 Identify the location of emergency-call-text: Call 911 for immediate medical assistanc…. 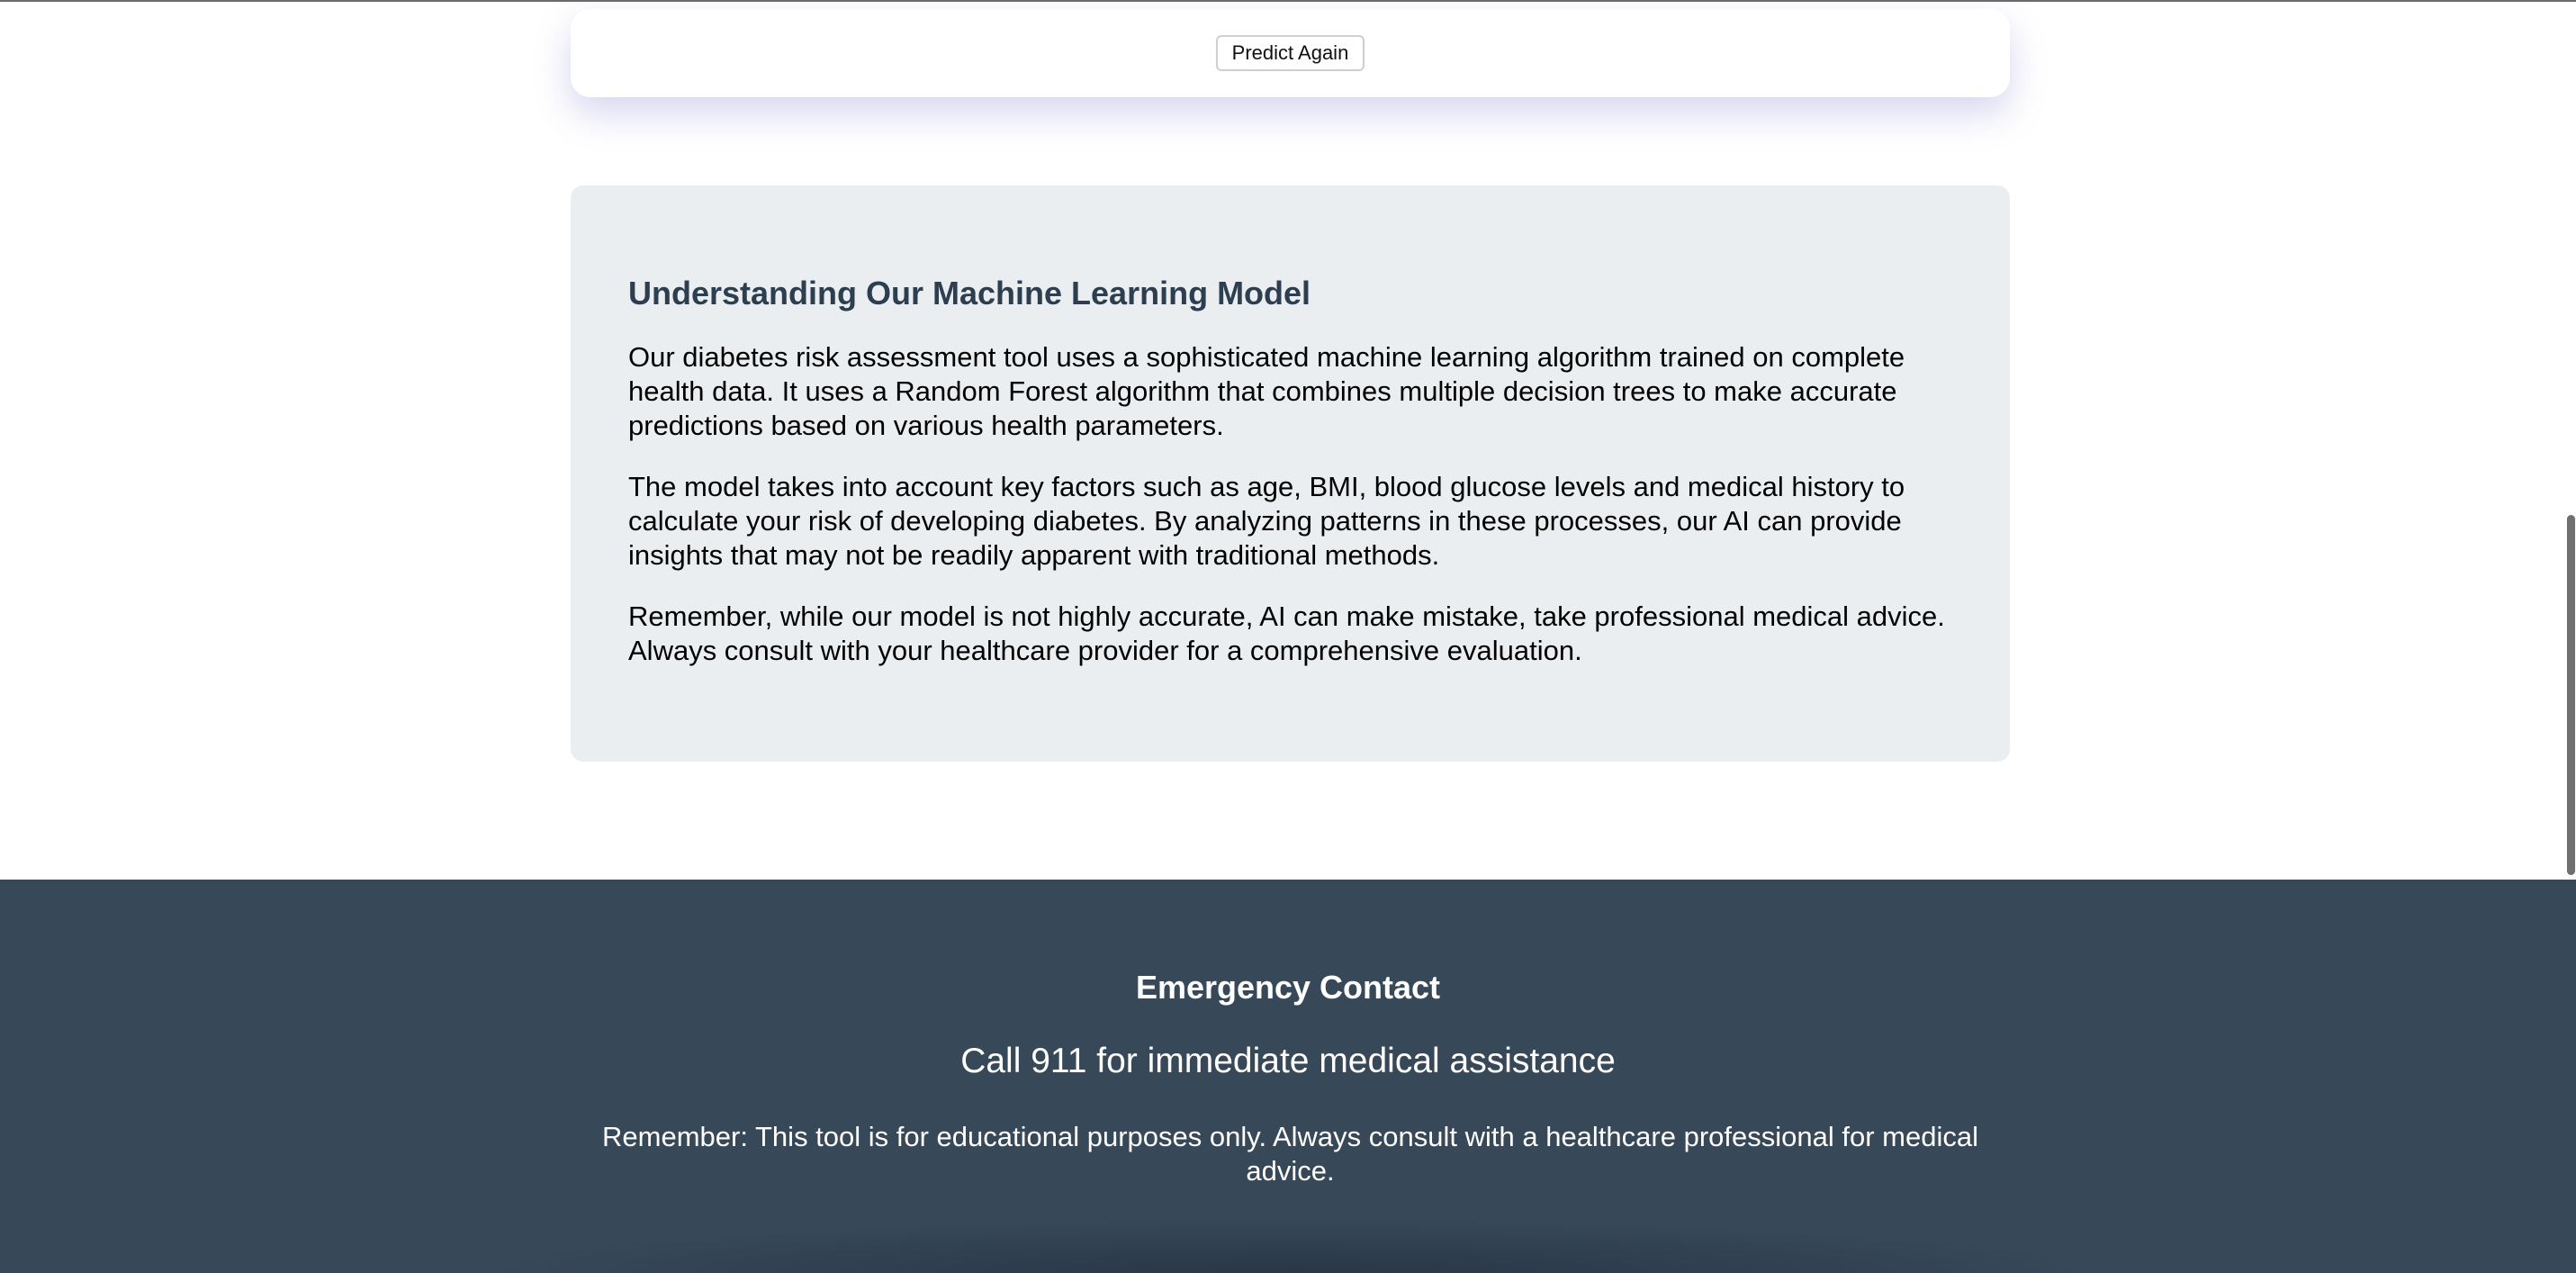
(1288, 1061).